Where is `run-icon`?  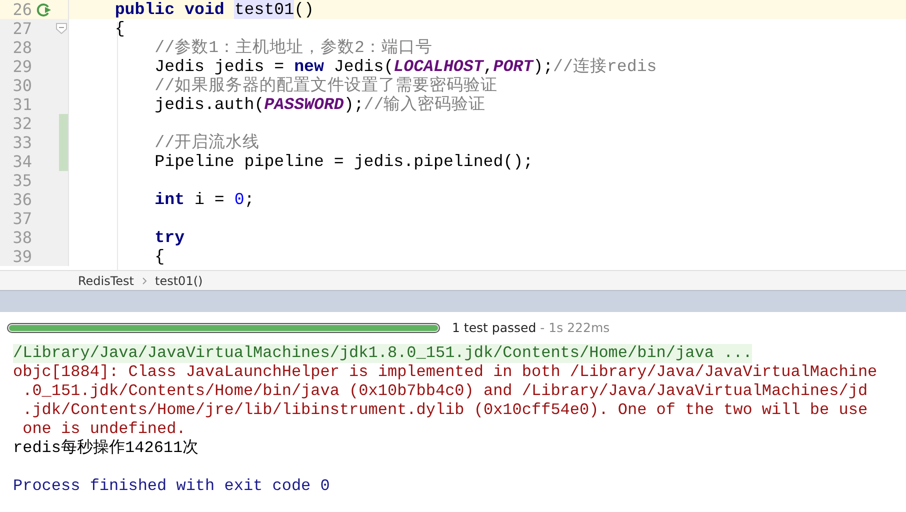 run-icon is located at coordinates (44, 10).